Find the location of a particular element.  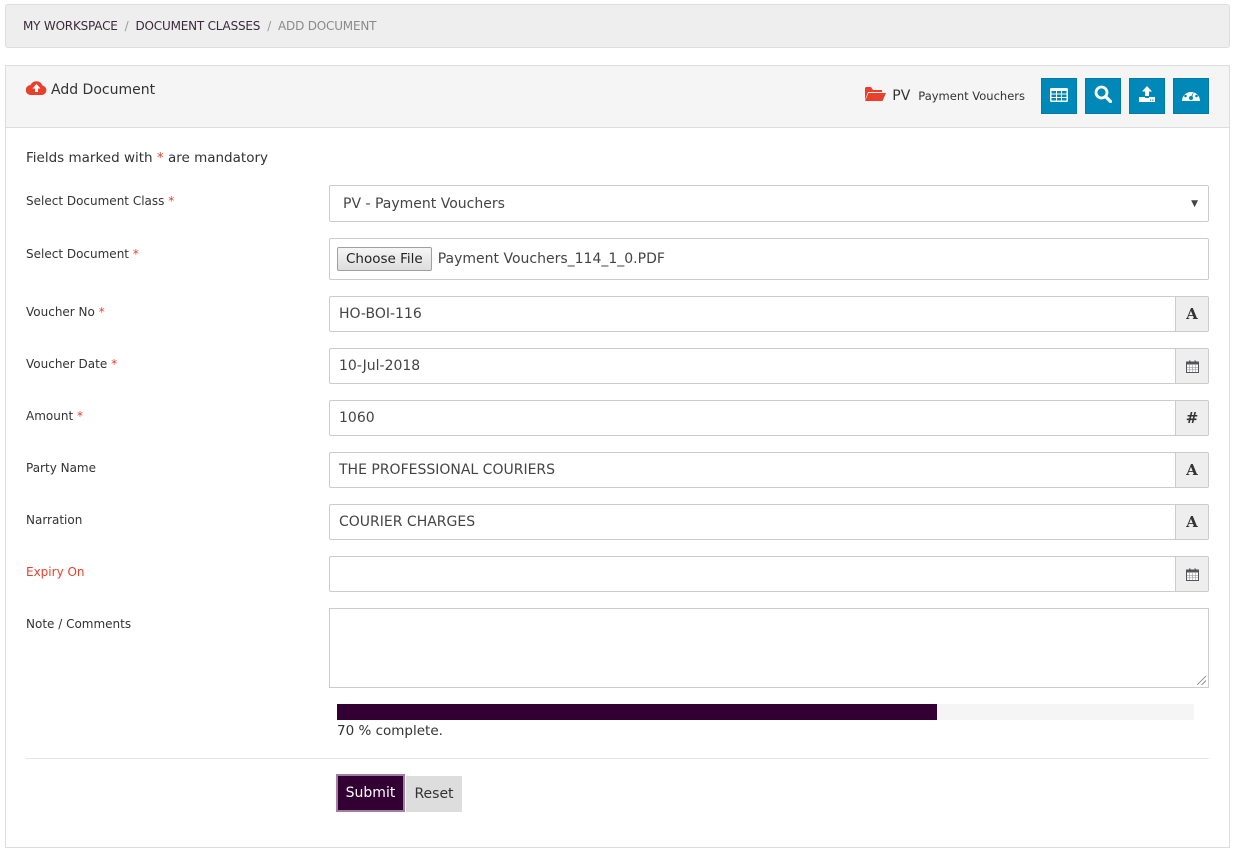

panel-title: Add Document is located at coordinates (90, 89).